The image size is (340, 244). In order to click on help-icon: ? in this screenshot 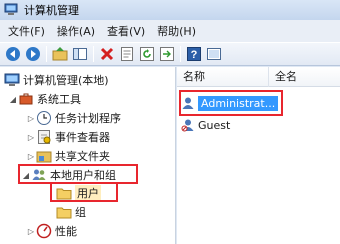, I will do `click(194, 54)`.